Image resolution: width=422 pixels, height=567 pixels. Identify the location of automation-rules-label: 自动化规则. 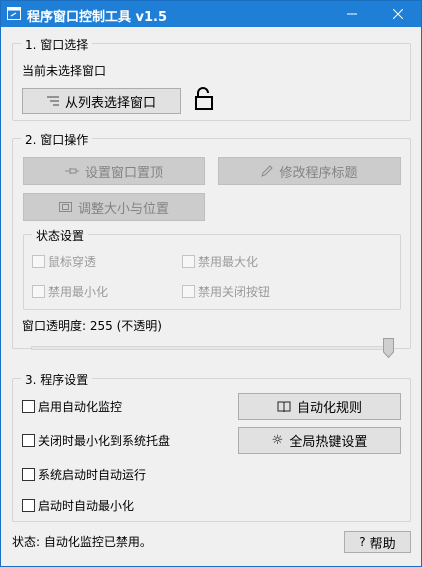
(329, 408).